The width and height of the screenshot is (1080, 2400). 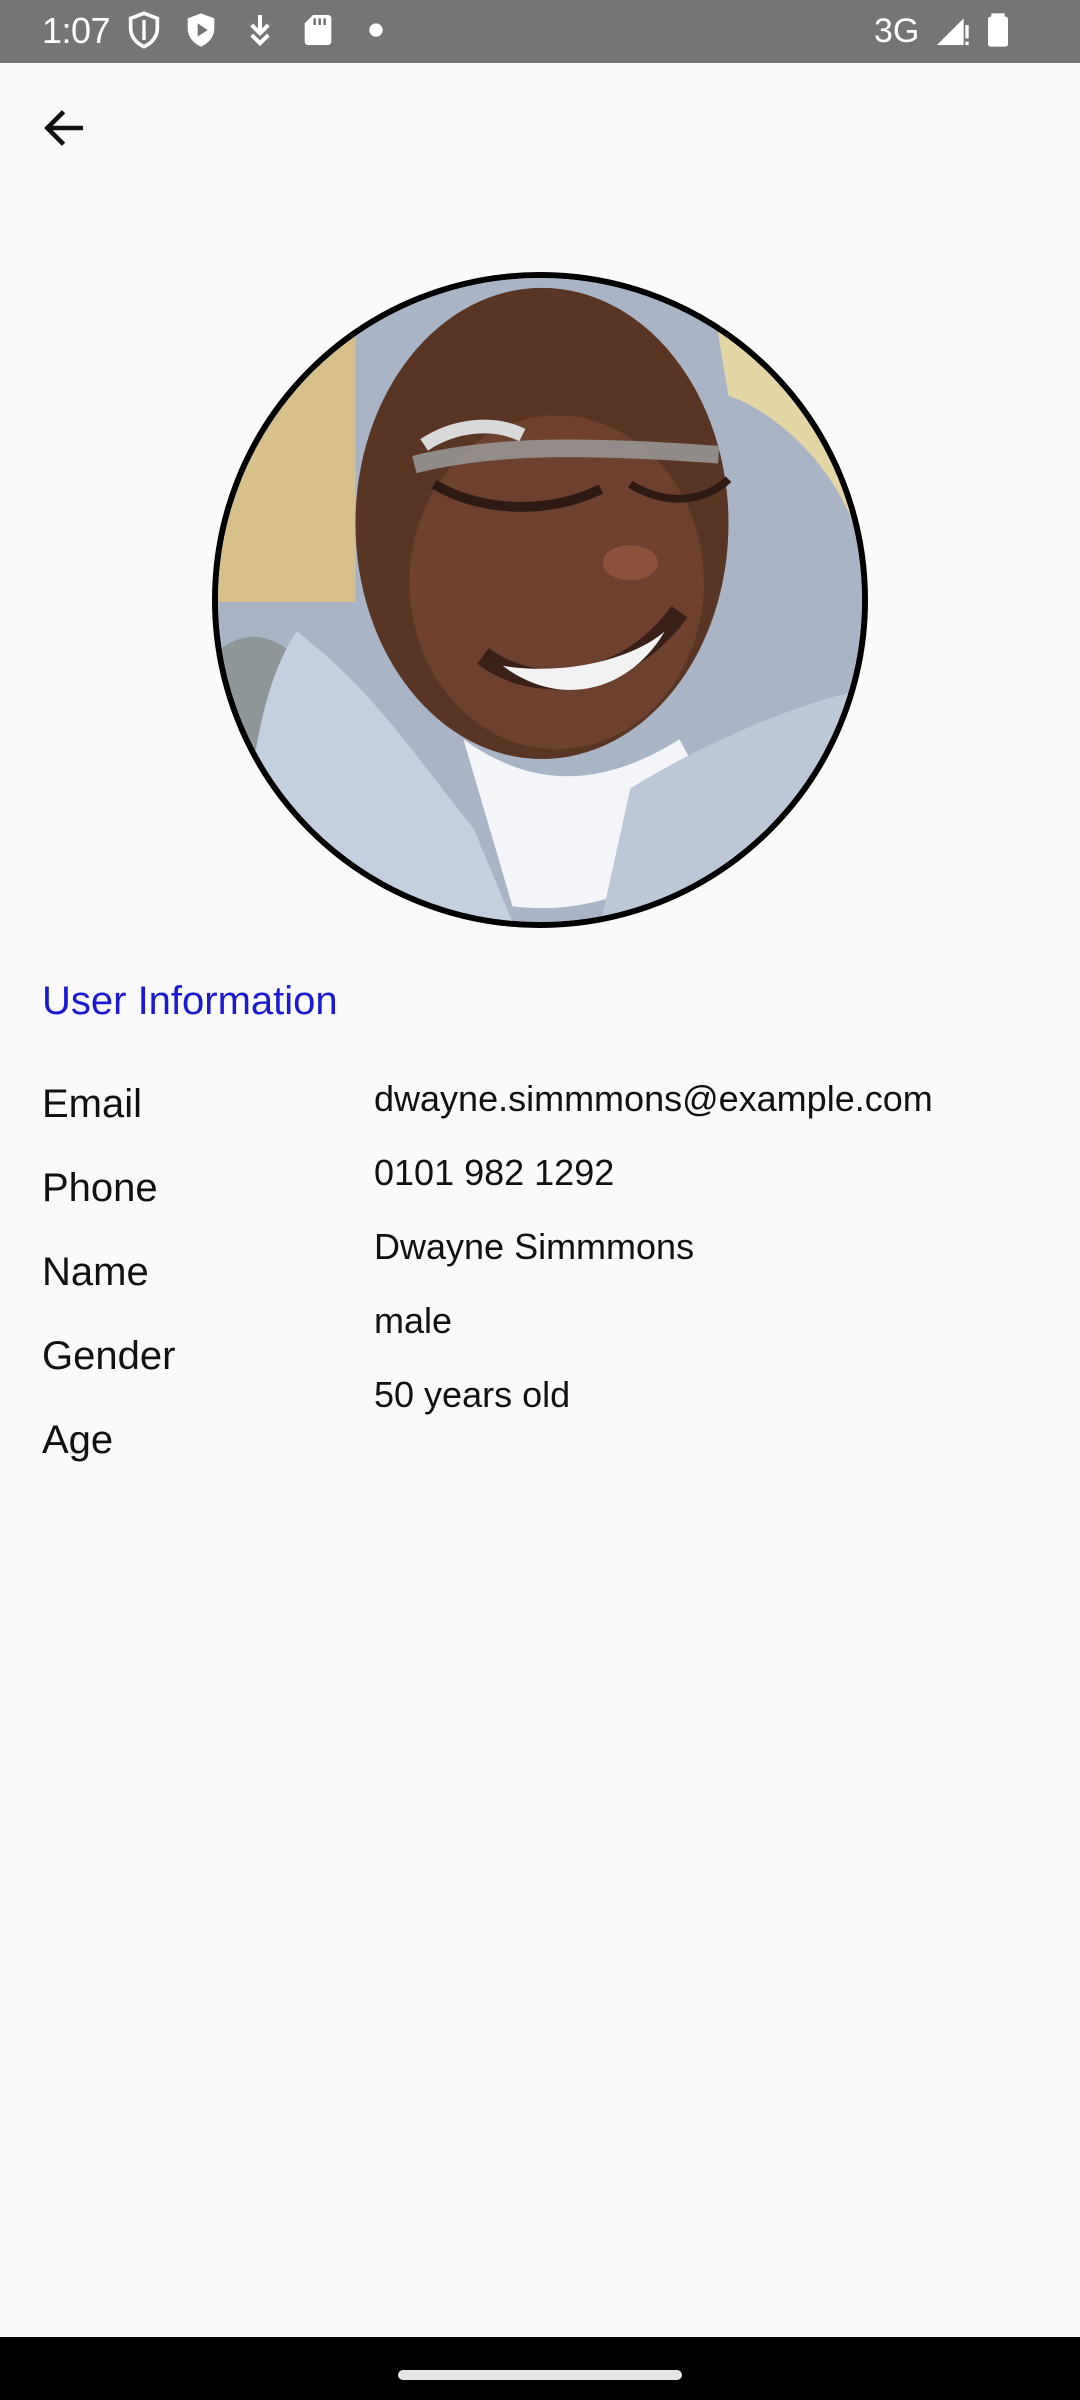 What do you see at coordinates (201, 30) in the screenshot?
I see `play-shield-icon` at bounding box center [201, 30].